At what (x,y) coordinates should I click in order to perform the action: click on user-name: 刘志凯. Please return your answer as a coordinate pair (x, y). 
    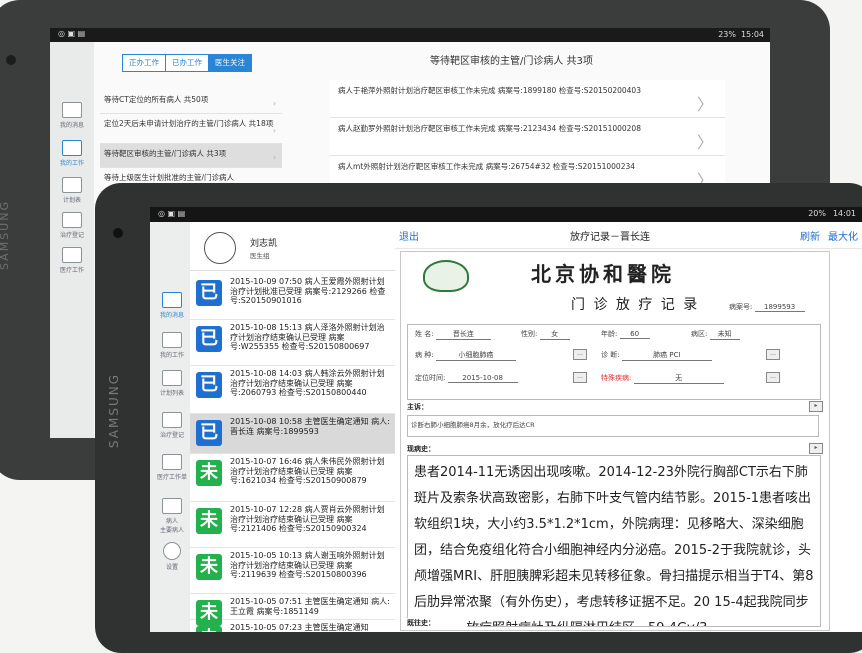
    Looking at the image, I should click on (264, 244).